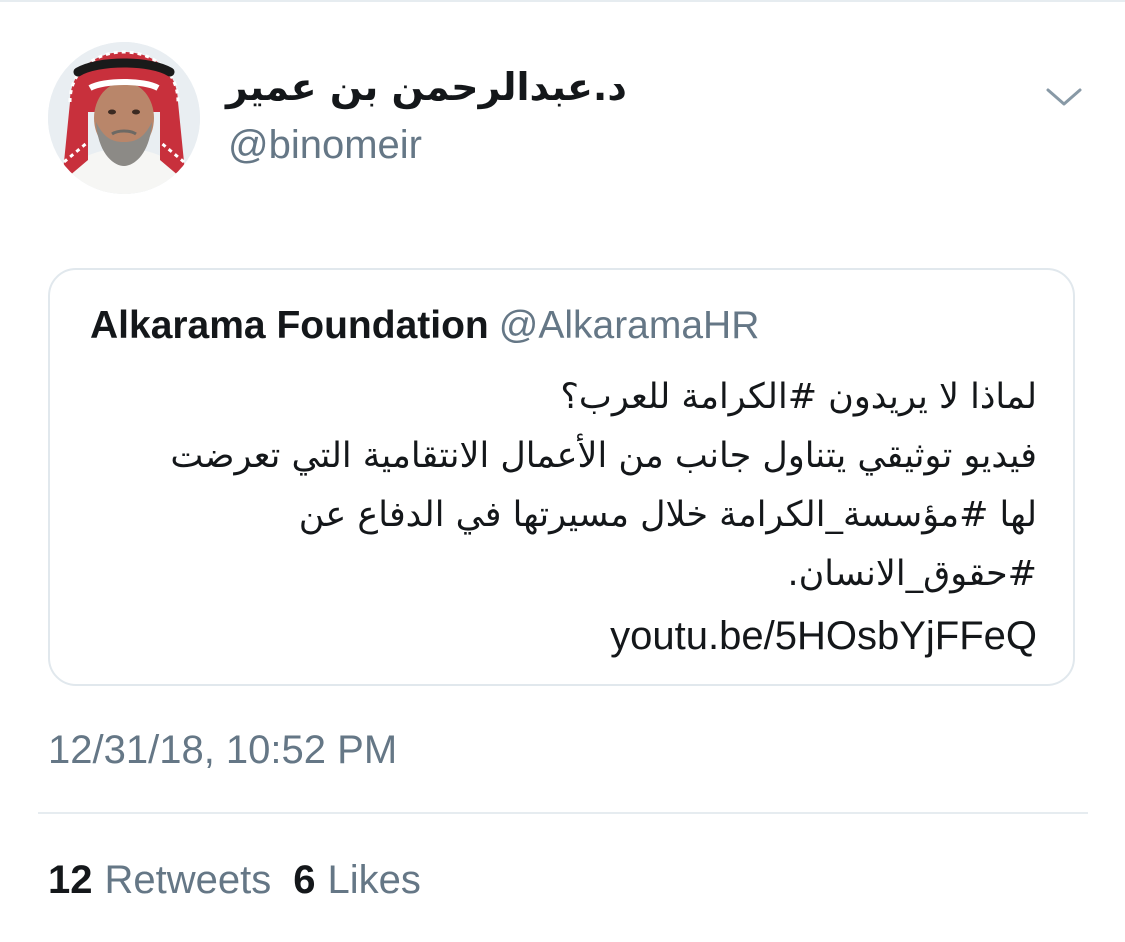 This screenshot has width=1125, height=942. Describe the element at coordinates (289, 325) in the screenshot. I see `quoted-author-name: Alkarama Foundation` at that location.